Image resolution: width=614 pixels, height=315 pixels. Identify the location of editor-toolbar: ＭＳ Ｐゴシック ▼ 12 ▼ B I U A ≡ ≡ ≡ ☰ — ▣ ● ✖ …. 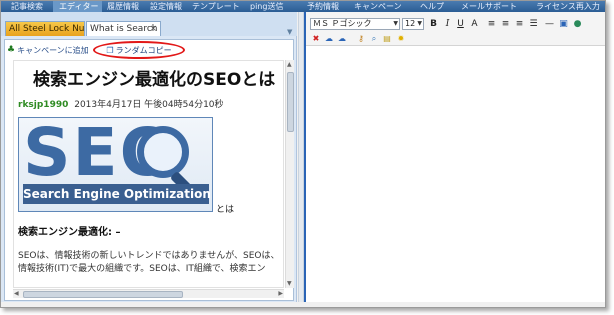
(455, 29).